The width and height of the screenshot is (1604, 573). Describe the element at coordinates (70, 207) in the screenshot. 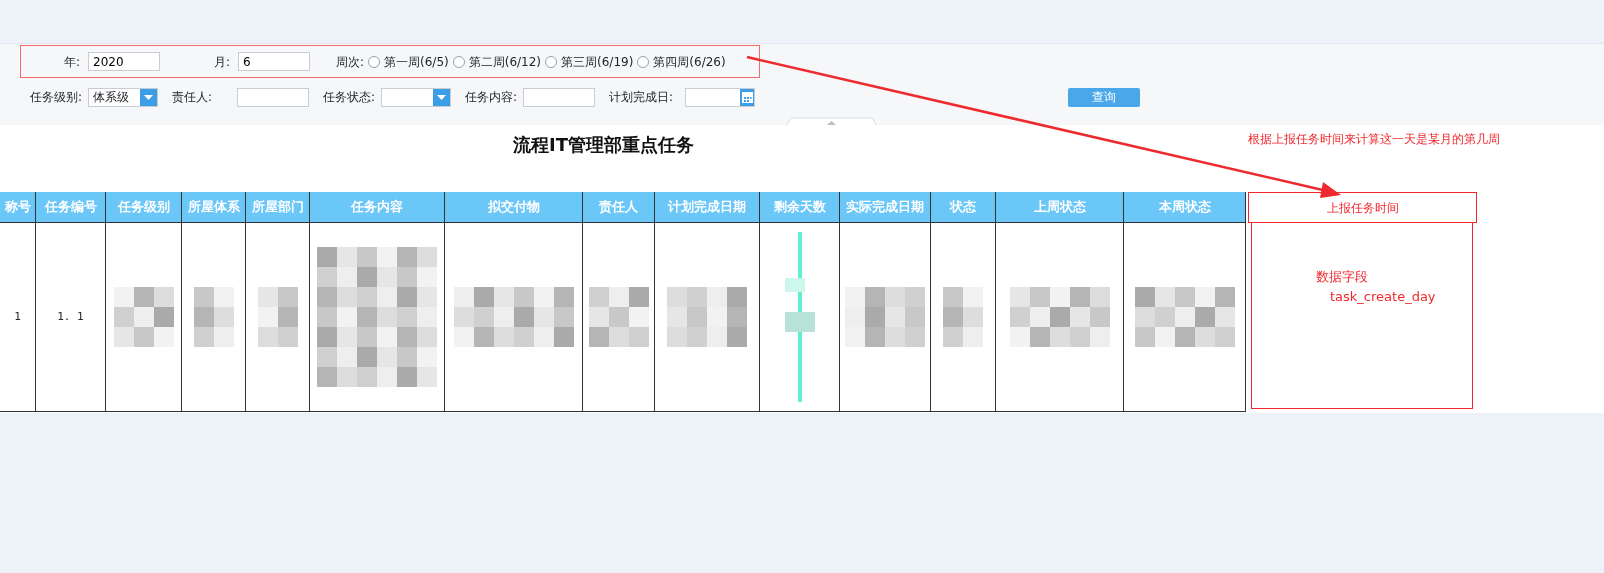

I see `column-header: 任务编号` at that location.